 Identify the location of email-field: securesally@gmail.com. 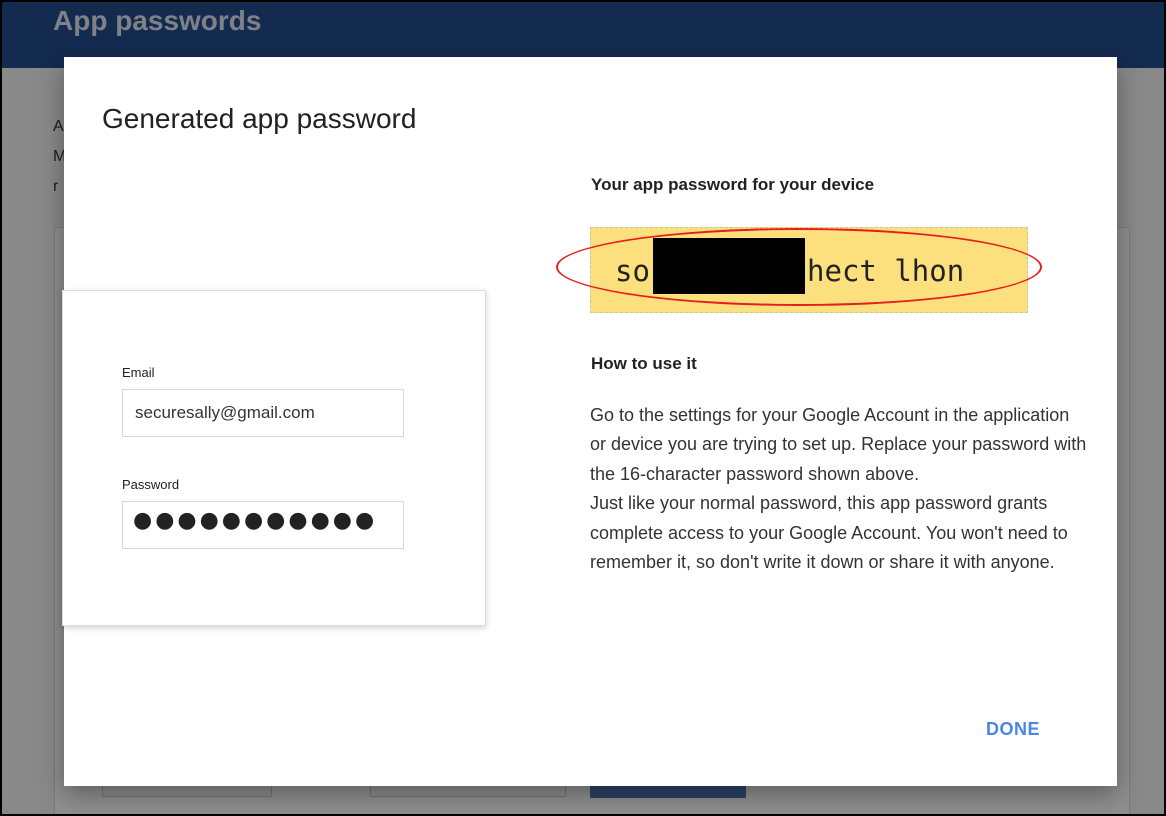
(263, 413).